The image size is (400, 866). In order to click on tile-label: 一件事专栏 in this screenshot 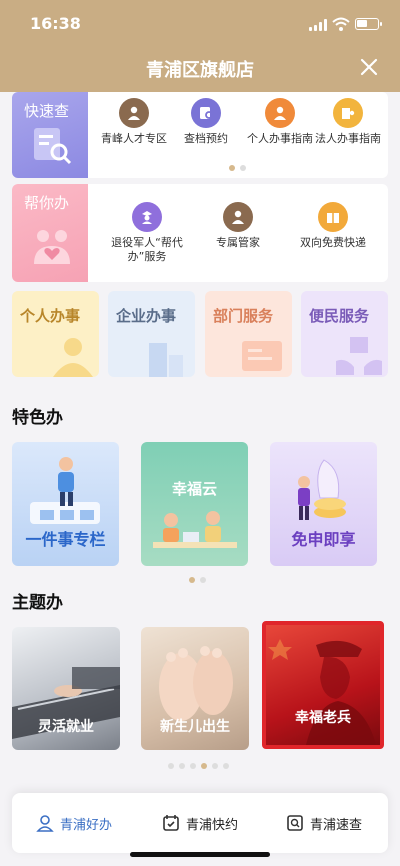, I will do `click(65, 539)`.